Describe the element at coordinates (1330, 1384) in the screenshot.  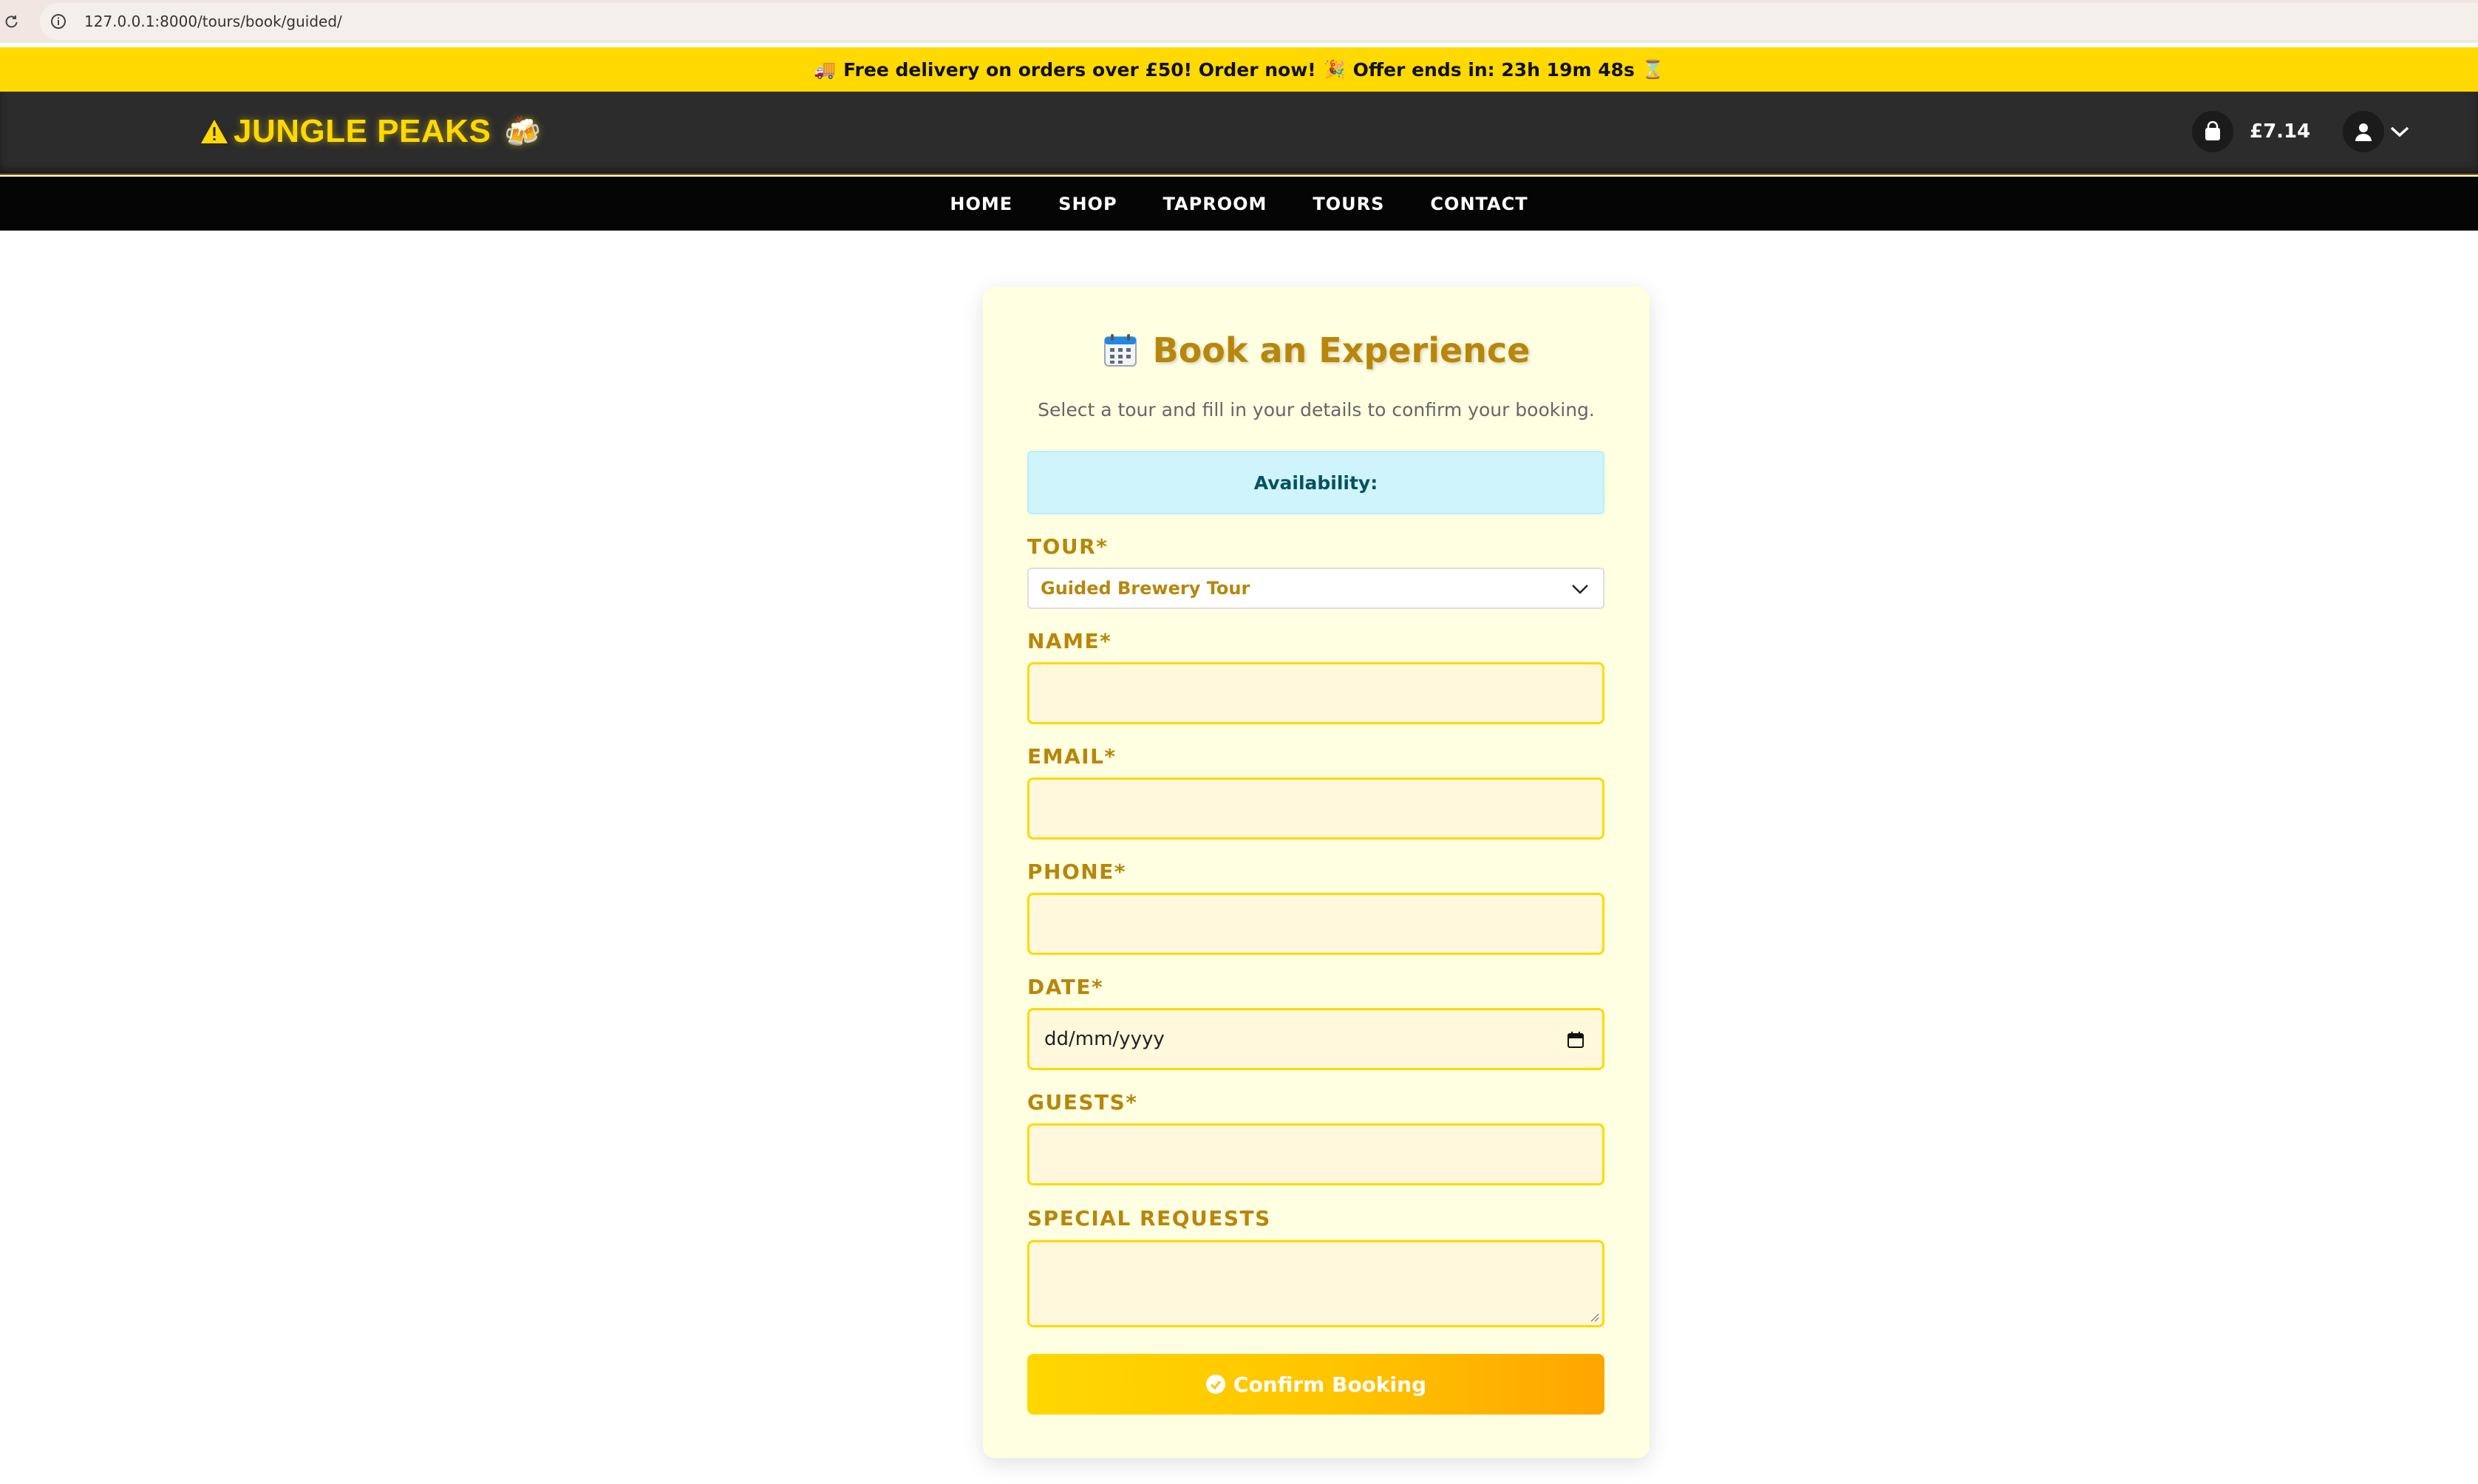
I see `confirm-booking-label: Confirm Booking` at that location.